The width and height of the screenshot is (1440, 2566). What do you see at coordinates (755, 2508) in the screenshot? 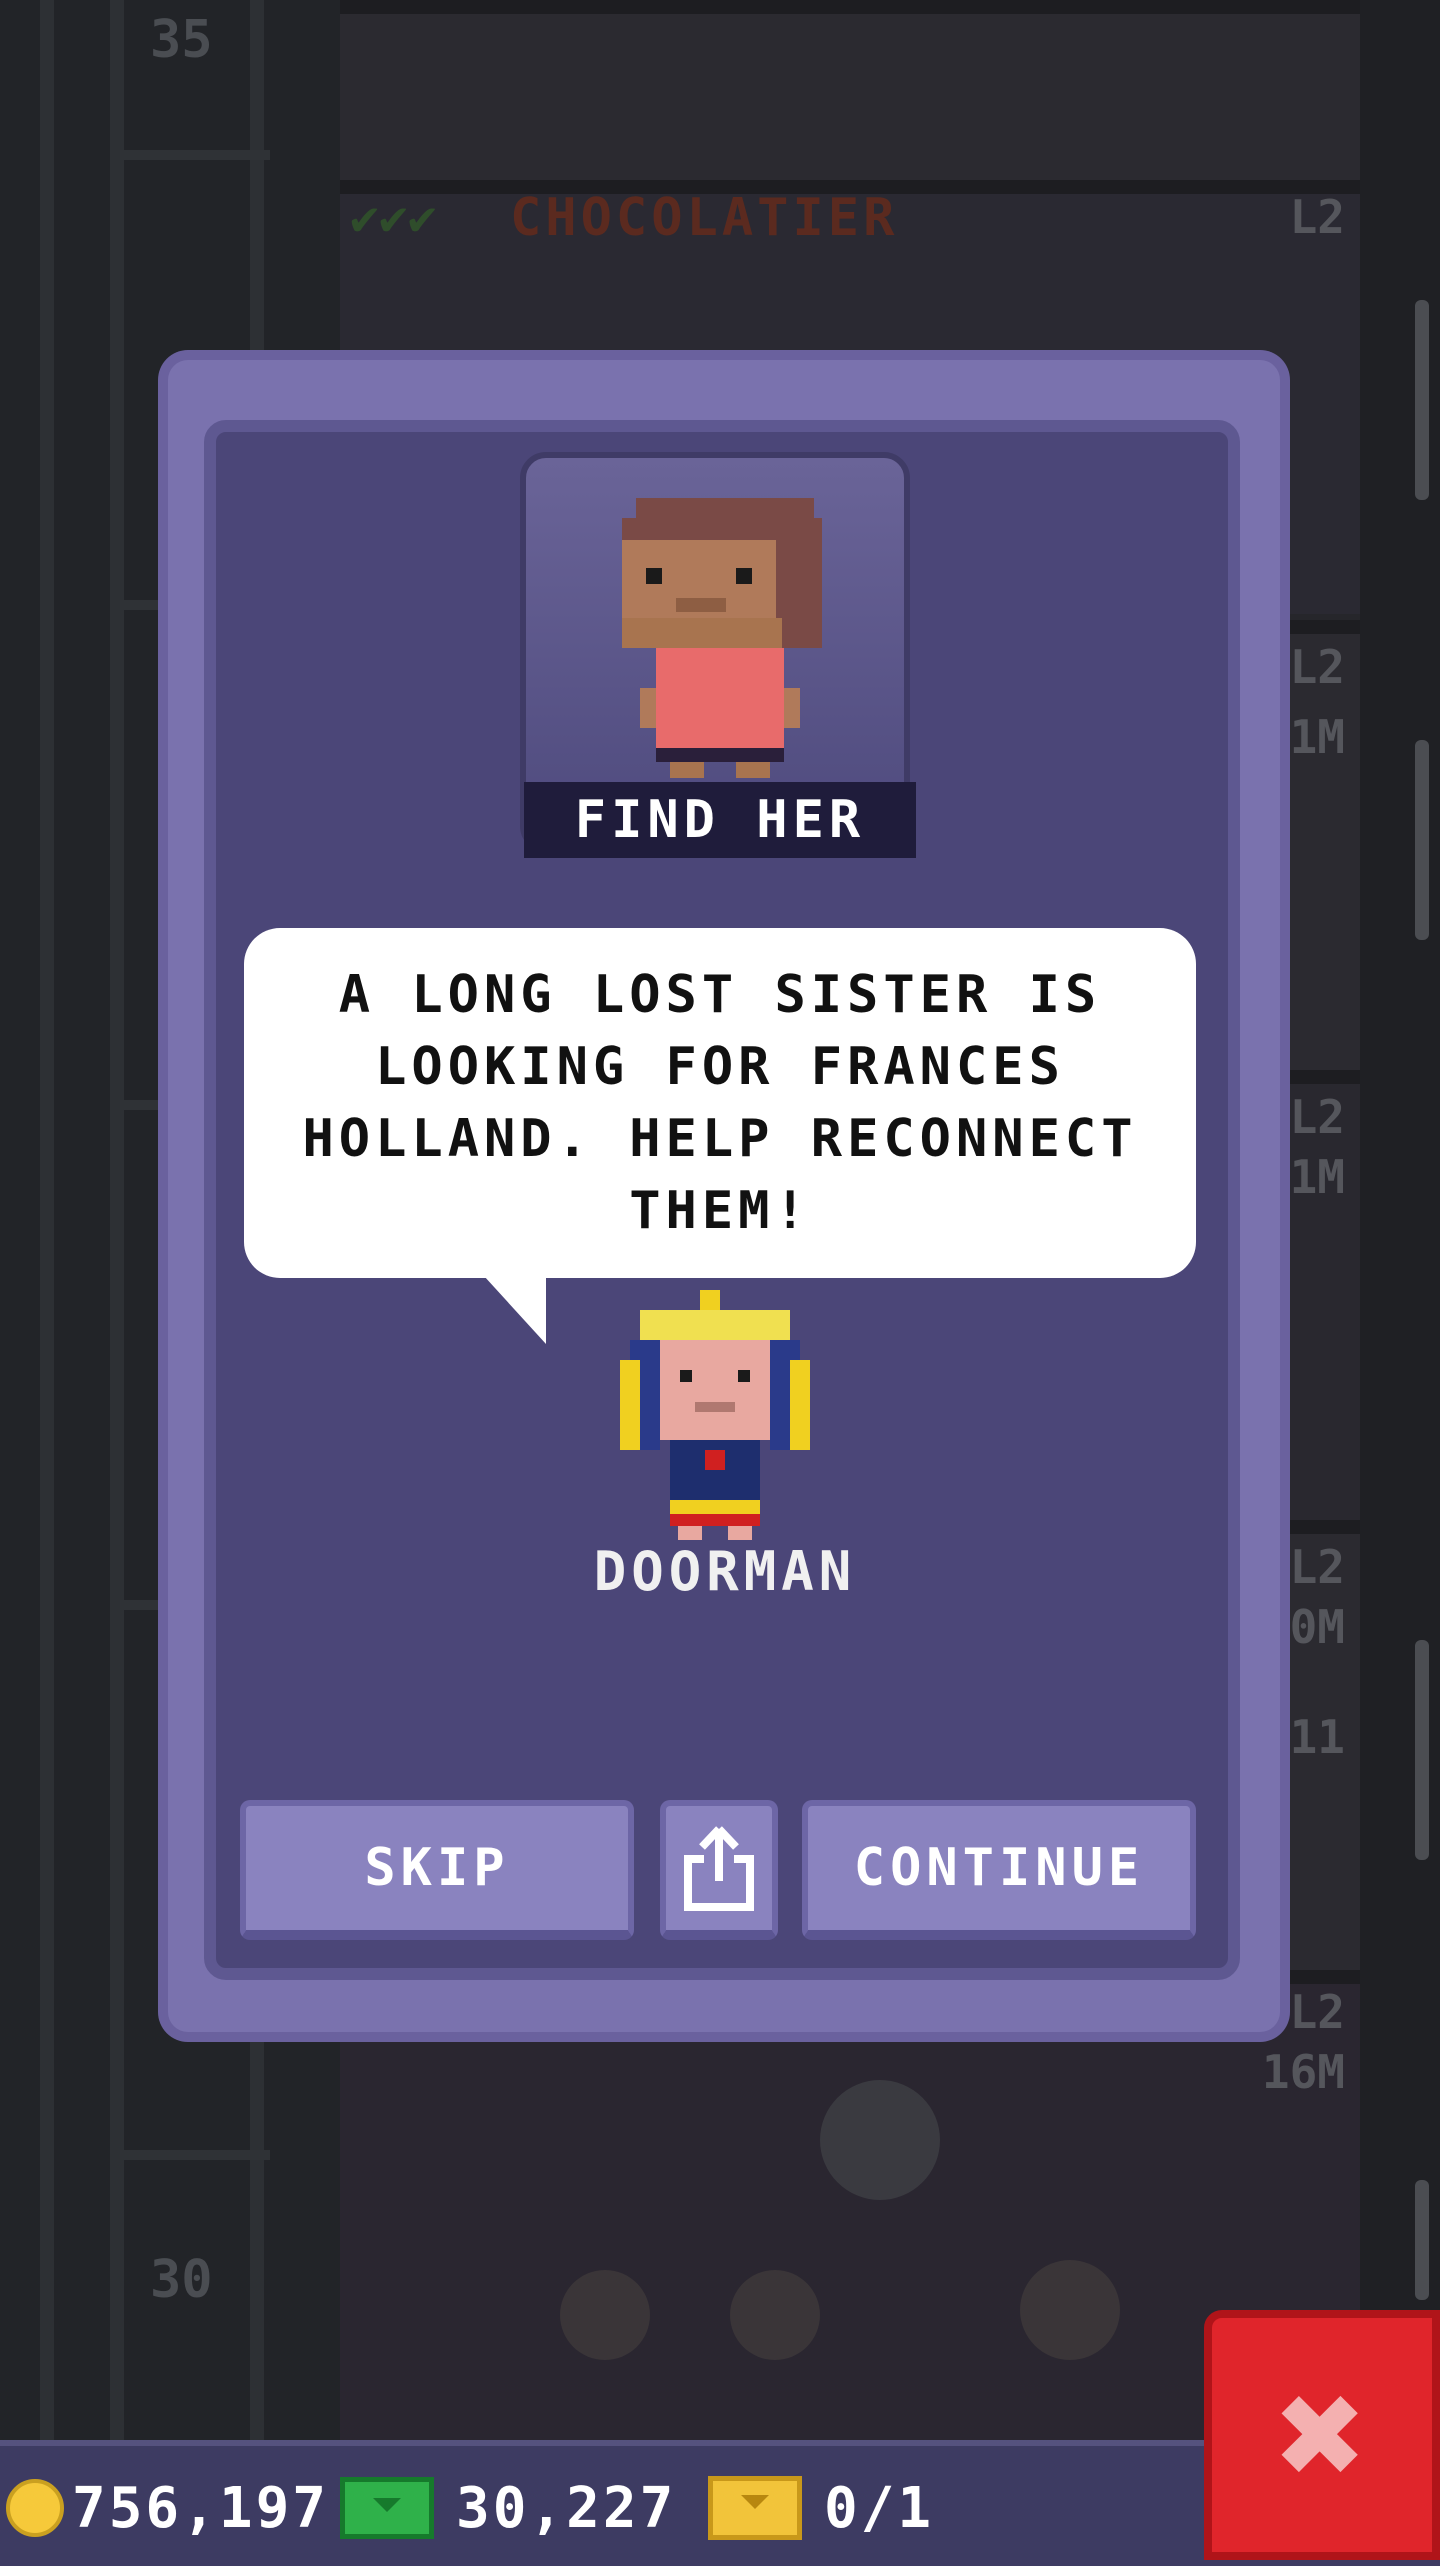
I see `ticket-icon` at bounding box center [755, 2508].